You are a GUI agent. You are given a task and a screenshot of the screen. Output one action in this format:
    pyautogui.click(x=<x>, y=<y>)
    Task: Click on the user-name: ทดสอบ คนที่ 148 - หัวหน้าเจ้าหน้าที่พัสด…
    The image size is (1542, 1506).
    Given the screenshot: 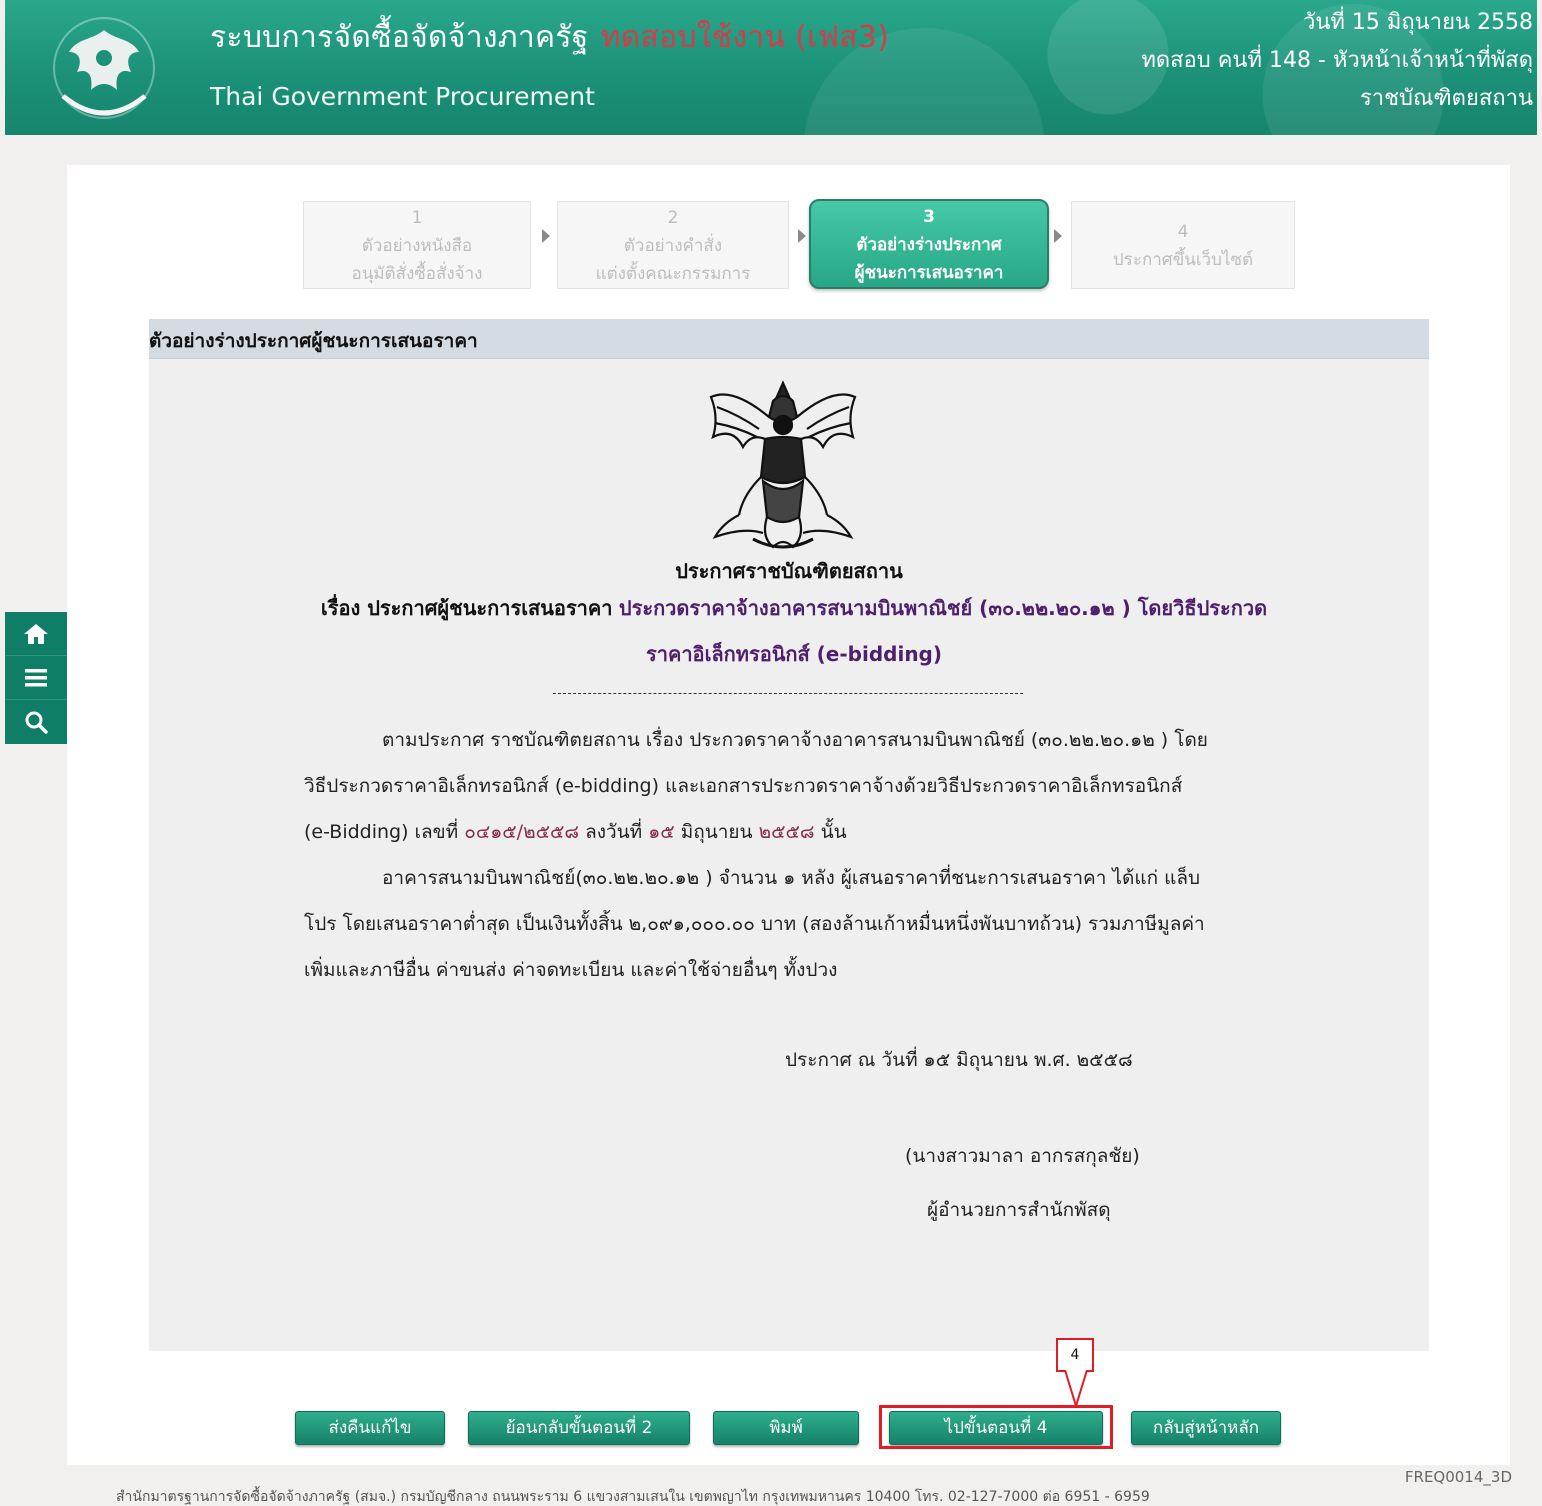 What is the action you would take?
    pyautogui.click(x=1337, y=60)
    